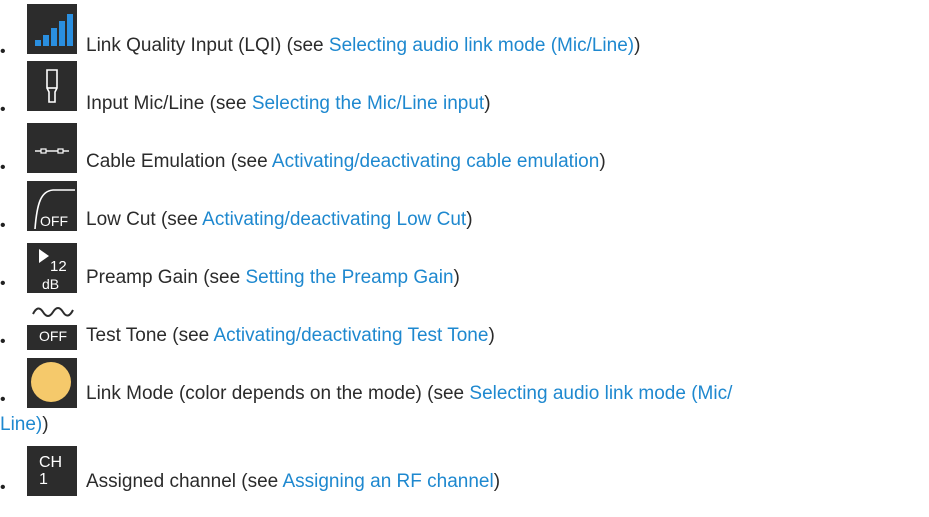 This screenshot has height=517, width=929. What do you see at coordinates (52, 148) in the screenshot?
I see `cable-emulation-icon` at bounding box center [52, 148].